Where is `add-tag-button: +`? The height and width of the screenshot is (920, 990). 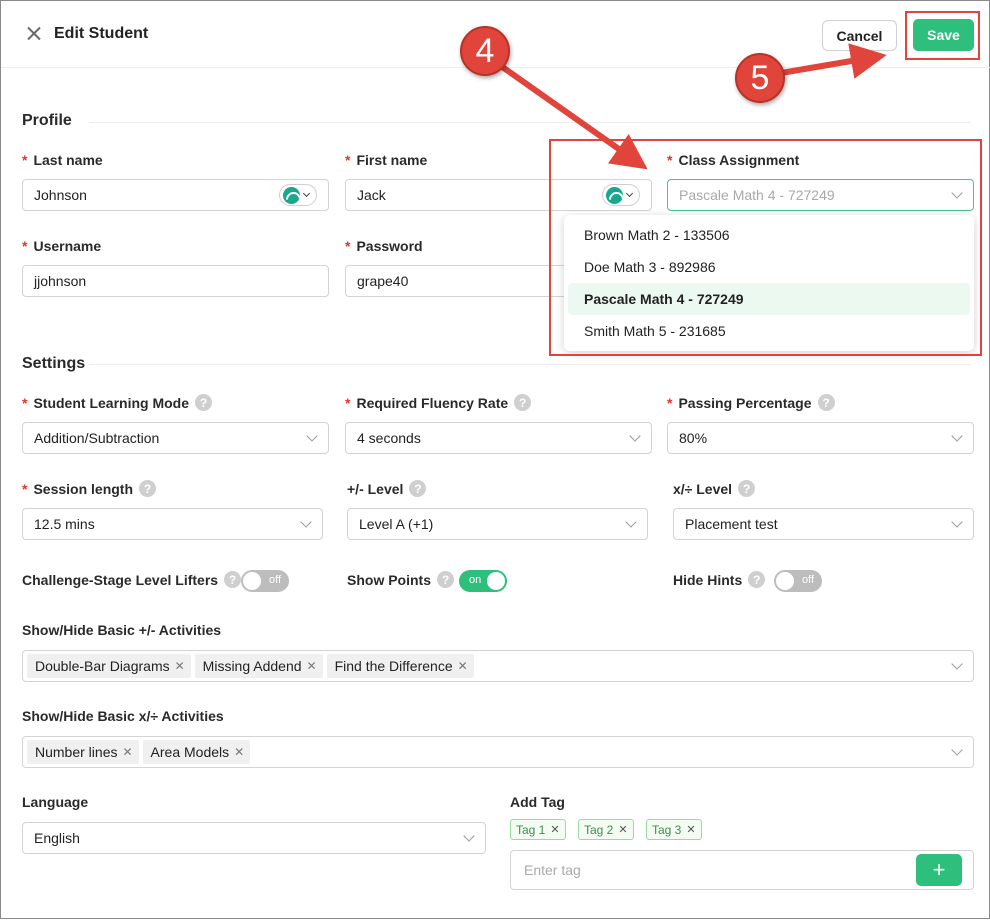
add-tag-button: + is located at coordinates (939, 870).